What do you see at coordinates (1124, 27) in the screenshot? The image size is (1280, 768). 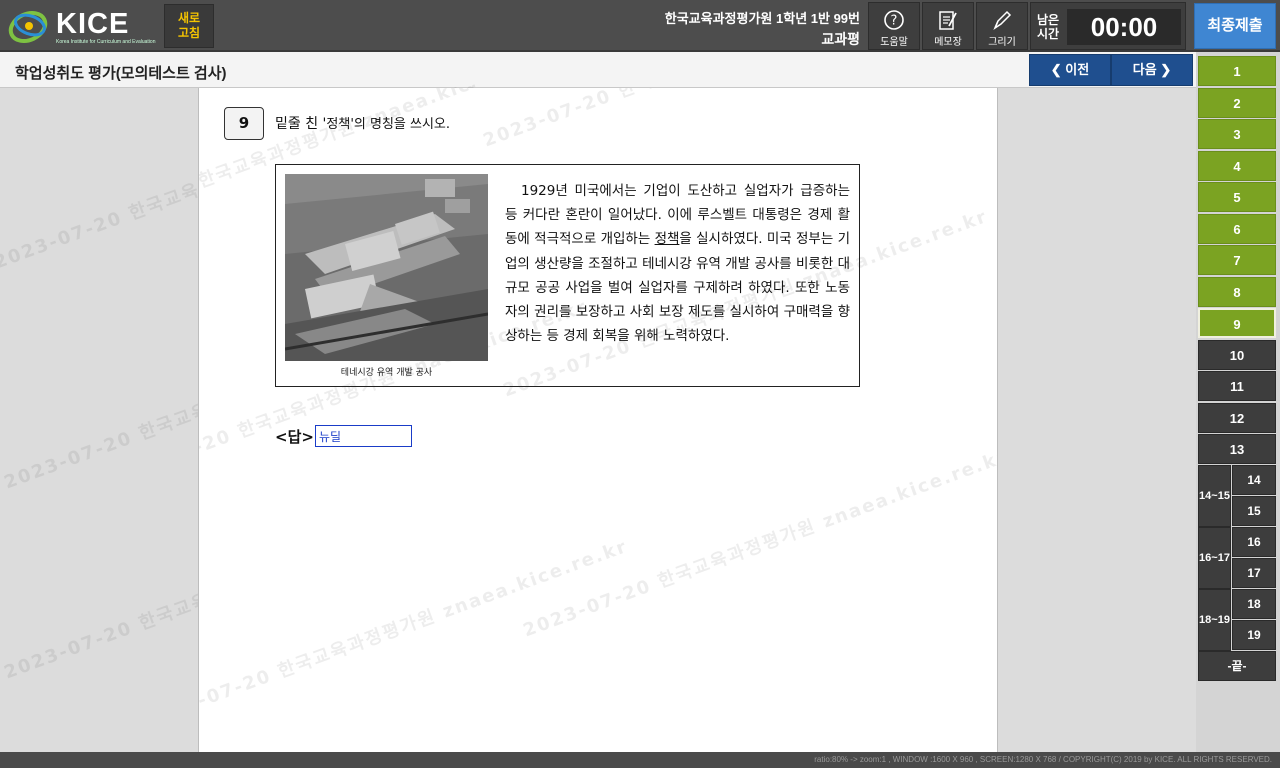 I see `remaining-time-value: 00:00` at bounding box center [1124, 27].